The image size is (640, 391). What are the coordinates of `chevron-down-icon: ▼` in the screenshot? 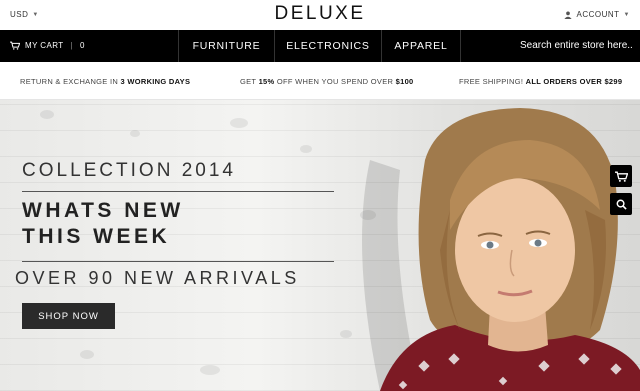 It's located at (626, 14).